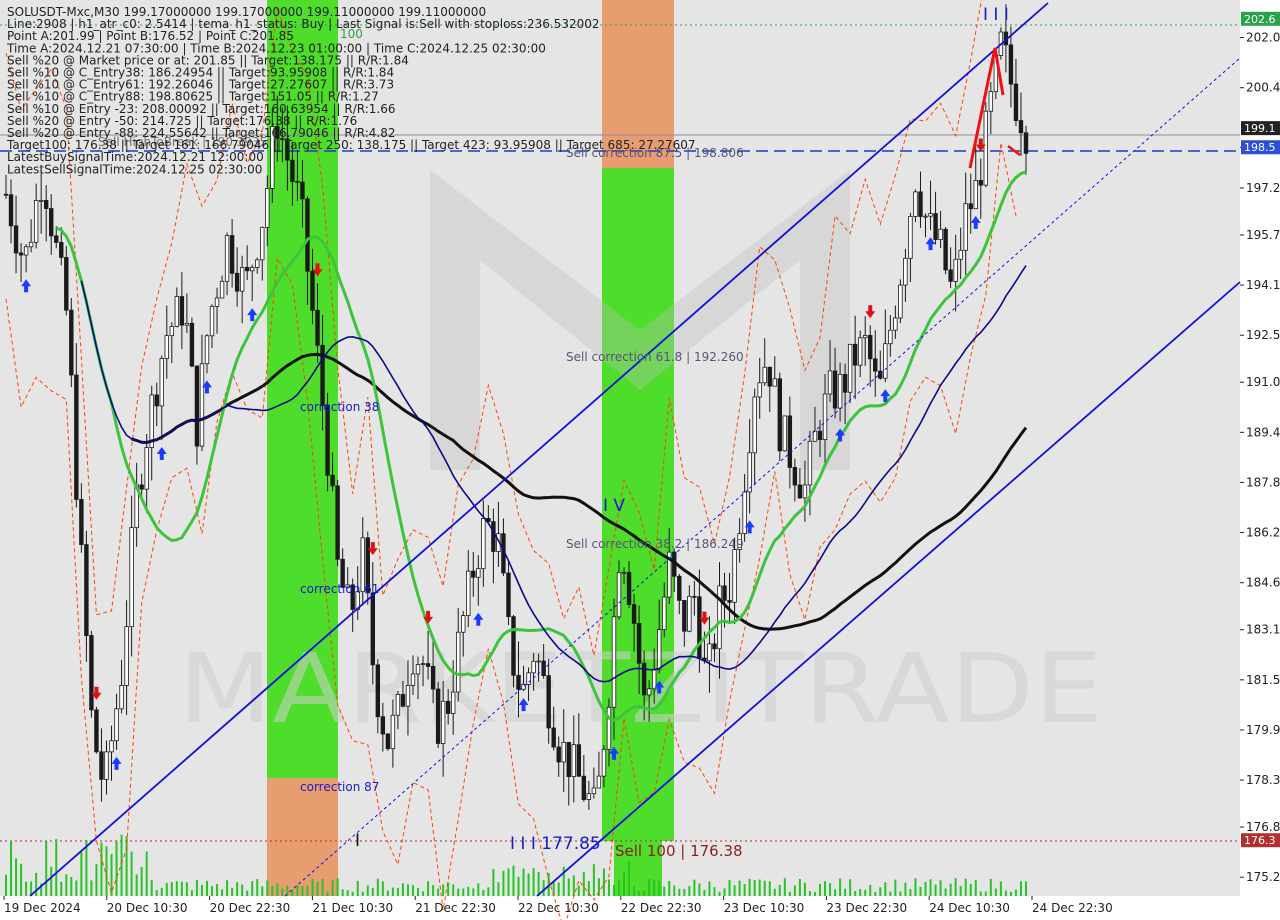 This screenshot has width=1280, height=920. I want to click on annotation-correction-61: correction 61, so click(339, 589).